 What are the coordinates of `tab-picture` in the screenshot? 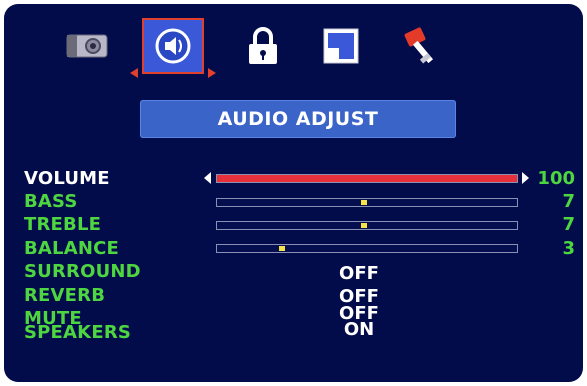 It's located at (87, 46).